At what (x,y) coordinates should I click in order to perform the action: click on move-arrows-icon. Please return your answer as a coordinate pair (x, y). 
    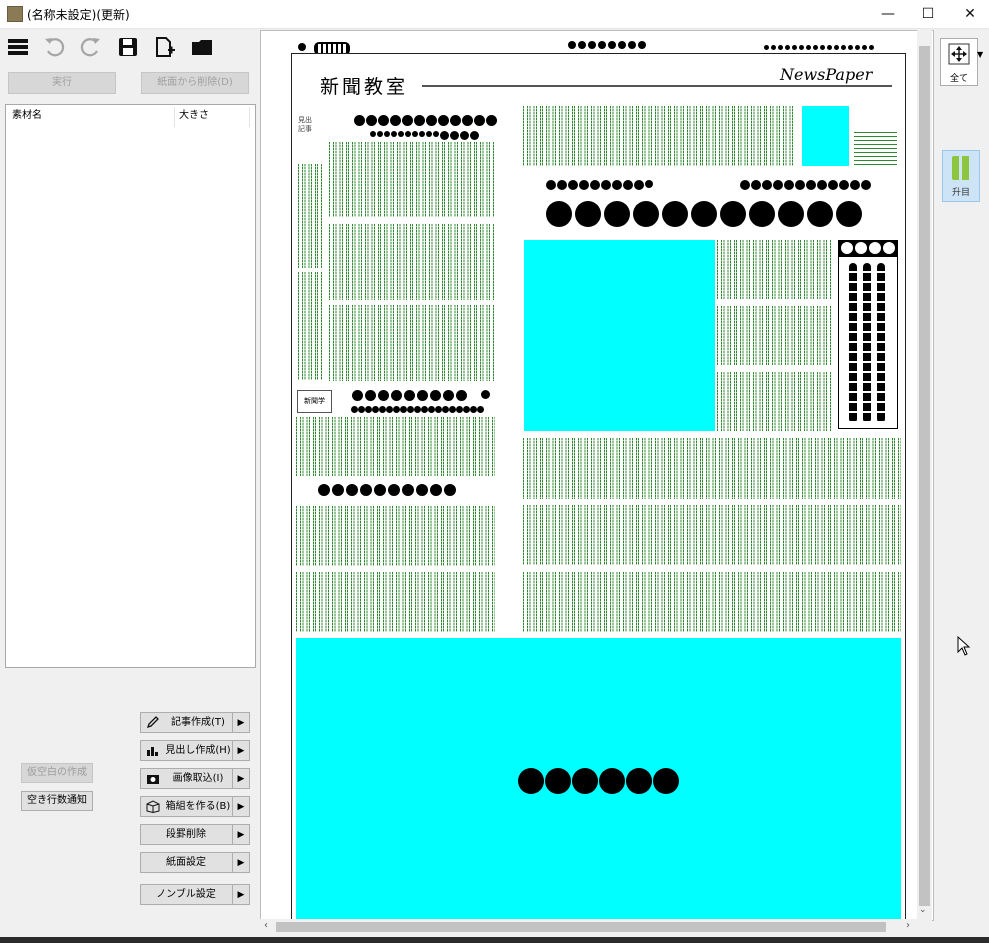
    Looking at the image, I should click on (959, 54).